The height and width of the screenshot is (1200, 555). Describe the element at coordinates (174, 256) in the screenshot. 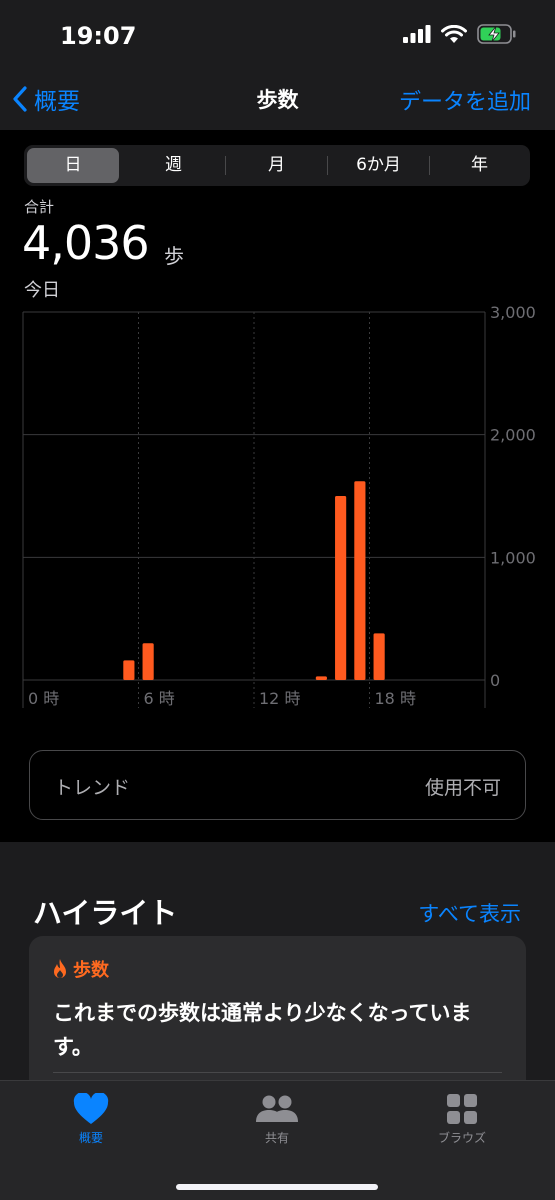

I see `steps-unit: 歩` at that location.